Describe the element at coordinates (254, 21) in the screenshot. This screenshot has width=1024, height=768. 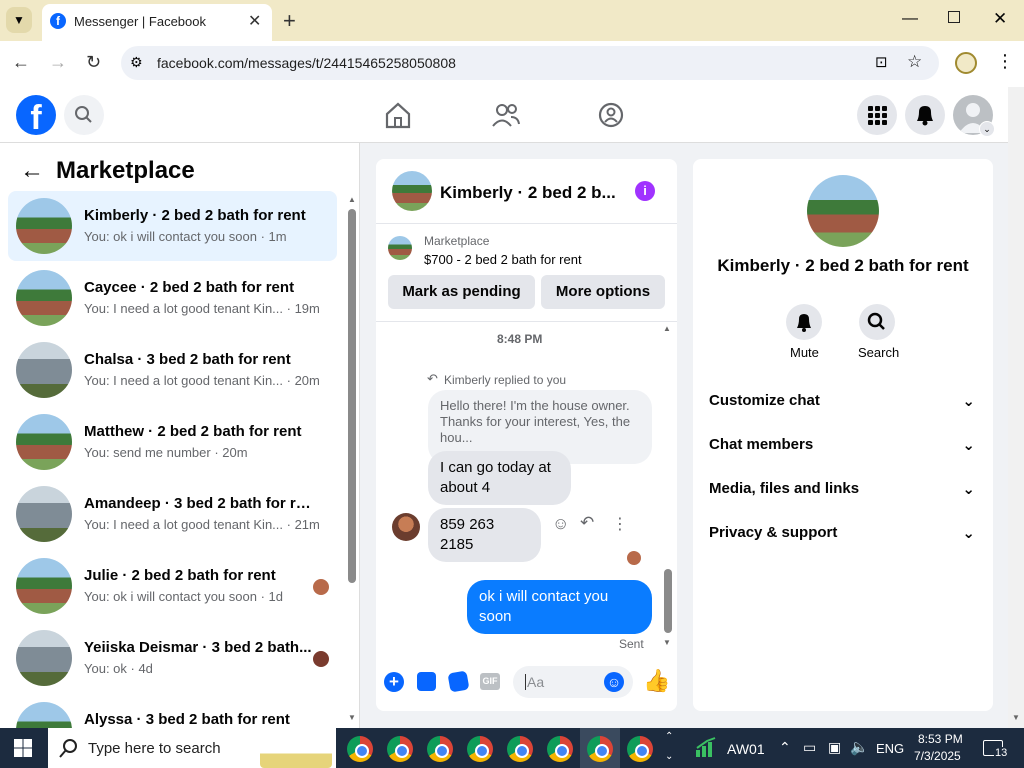
I see `tab-close-icon: ✕` at that location.